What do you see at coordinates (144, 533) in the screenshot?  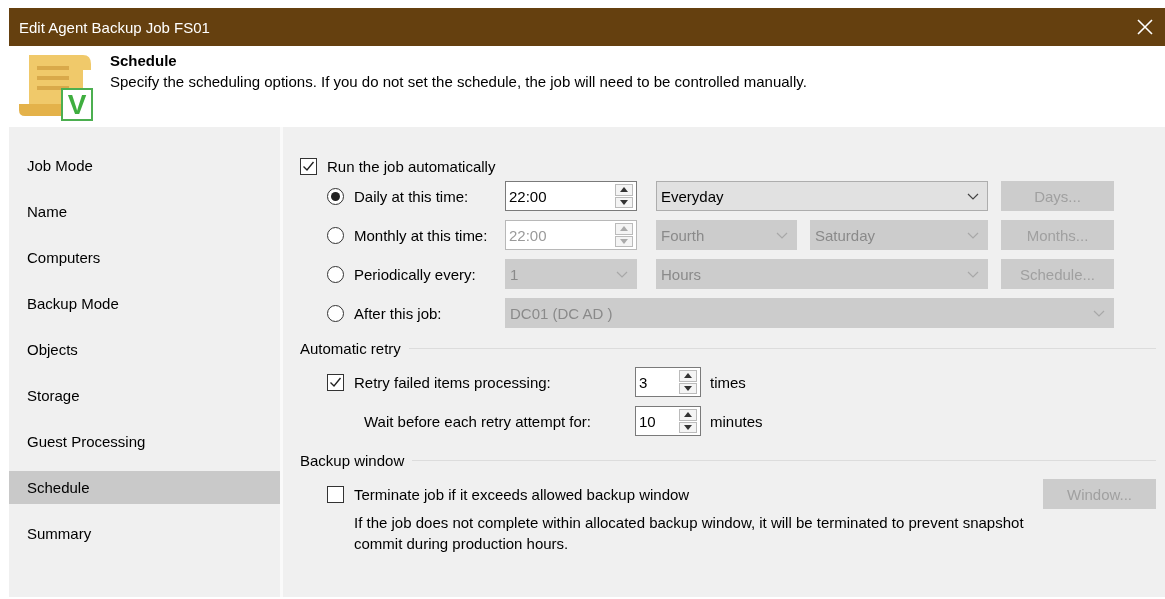 I see `sidebar-item: Summary` at bounding box center [144, 533].